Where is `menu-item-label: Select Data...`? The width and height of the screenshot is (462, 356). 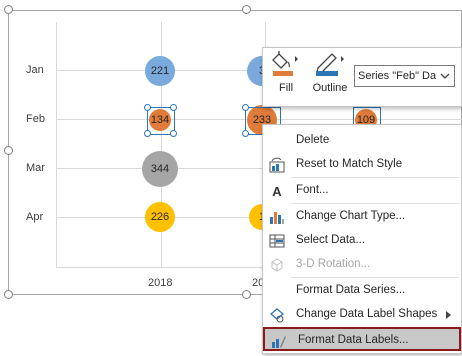
menu-item-label: Select Data... is located at coordinates (331, 240).